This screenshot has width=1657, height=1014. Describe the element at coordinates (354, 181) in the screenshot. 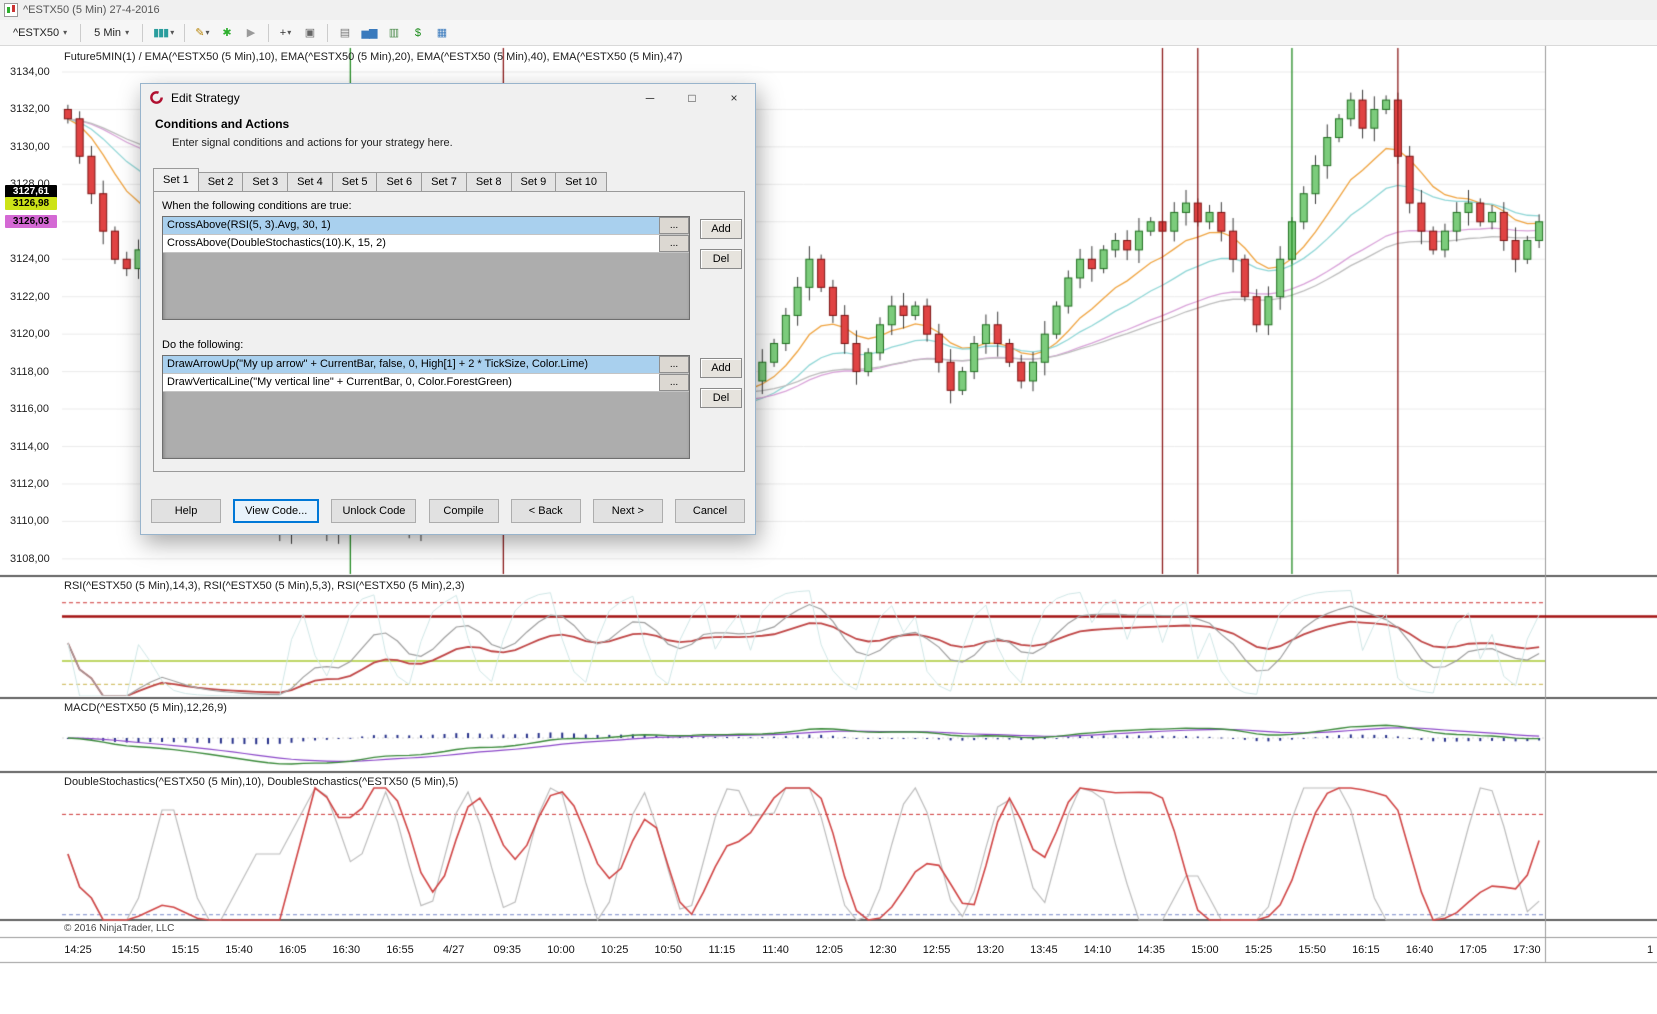

I see `tab-set-5: Set 5` at that location.